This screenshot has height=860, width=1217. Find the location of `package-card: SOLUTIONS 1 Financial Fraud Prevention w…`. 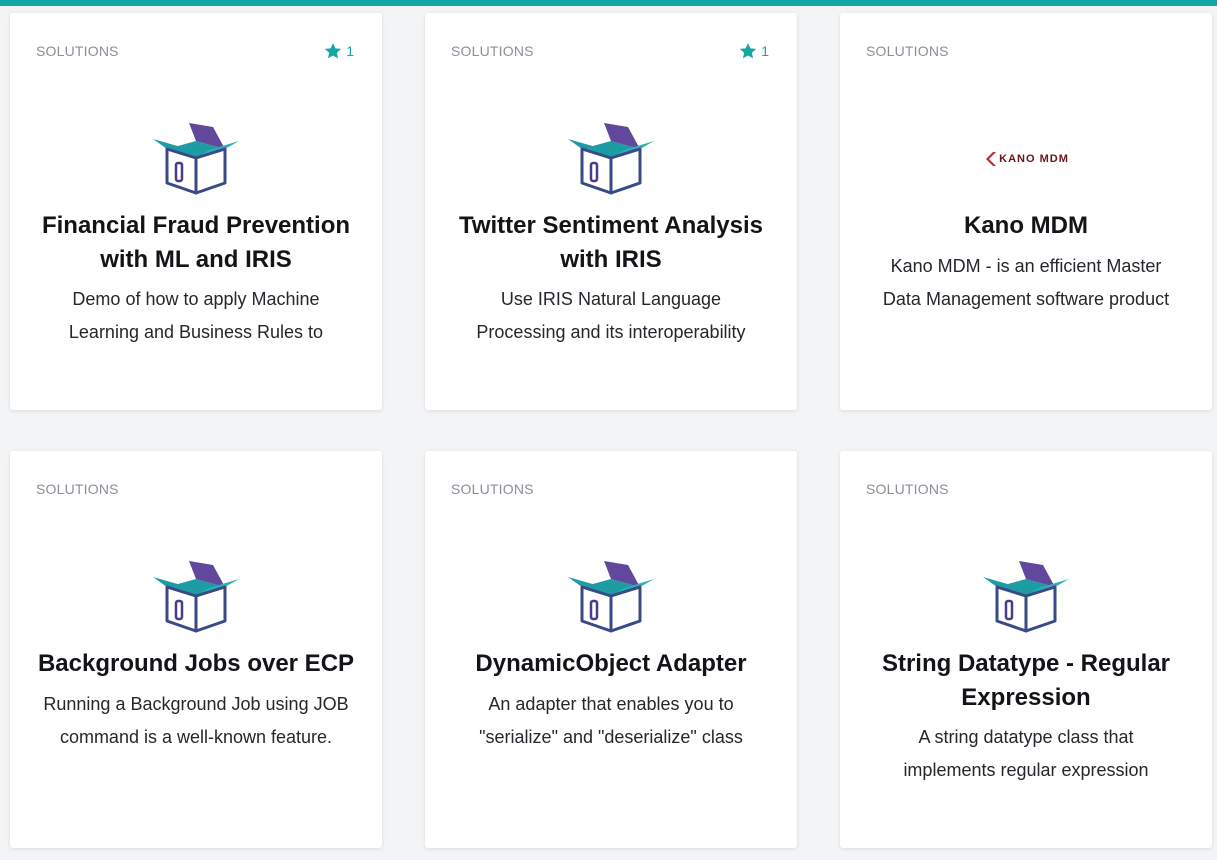

package-card: SOLUTIONS 1 Financial Fraud Prevention w… is located at coordinates (196, 211).